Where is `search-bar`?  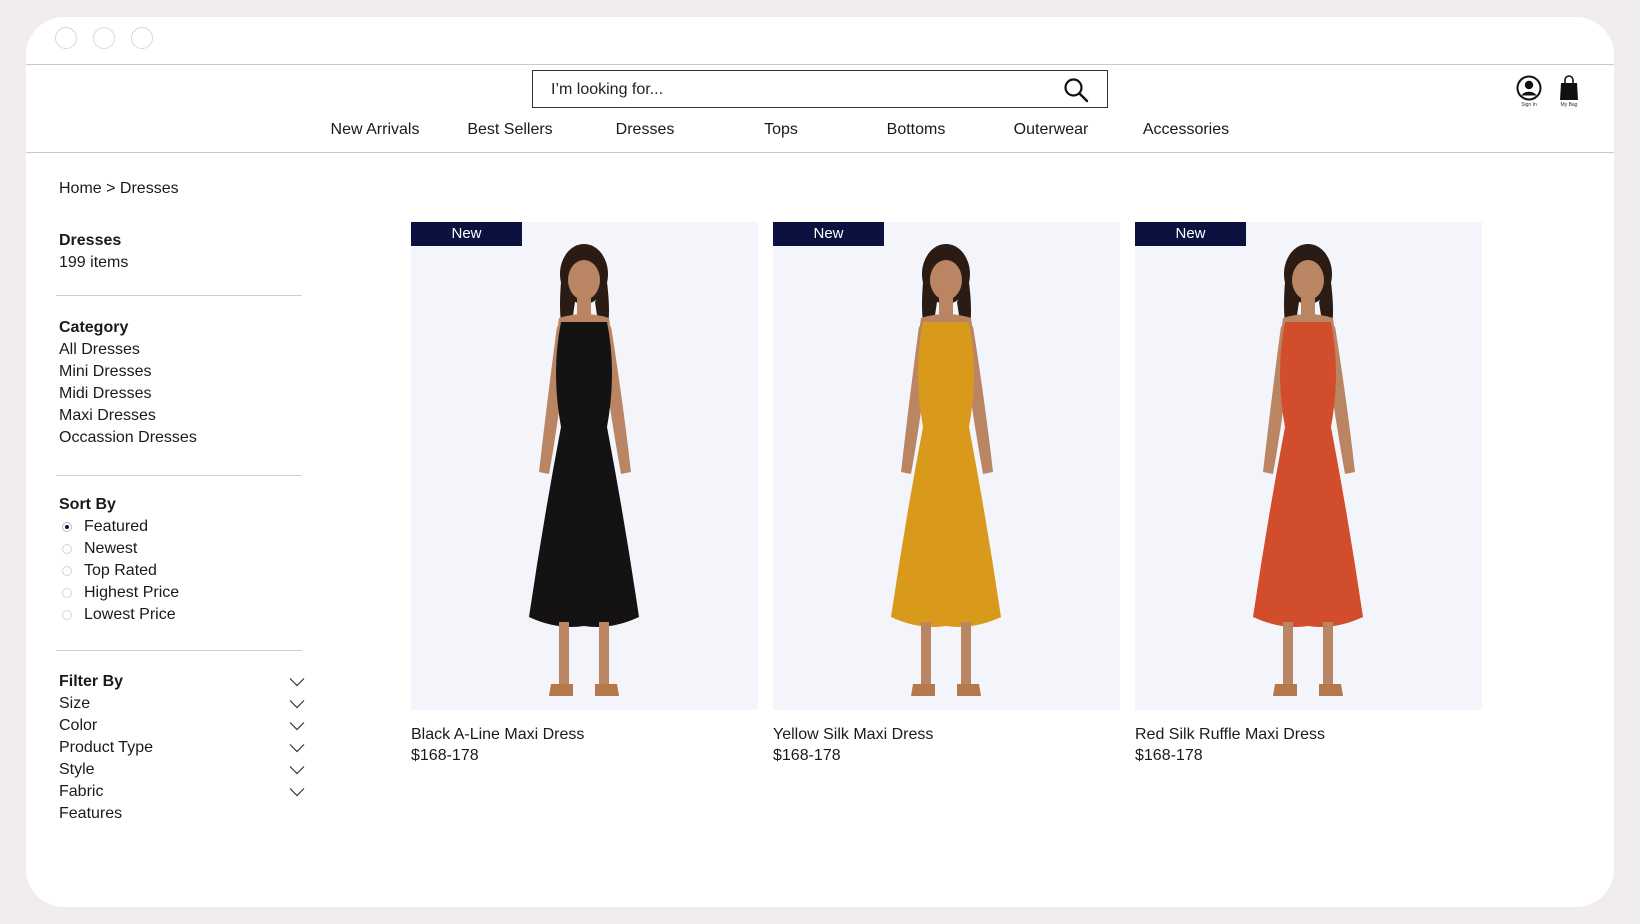 search-bar is located at coordinates (820, 89).